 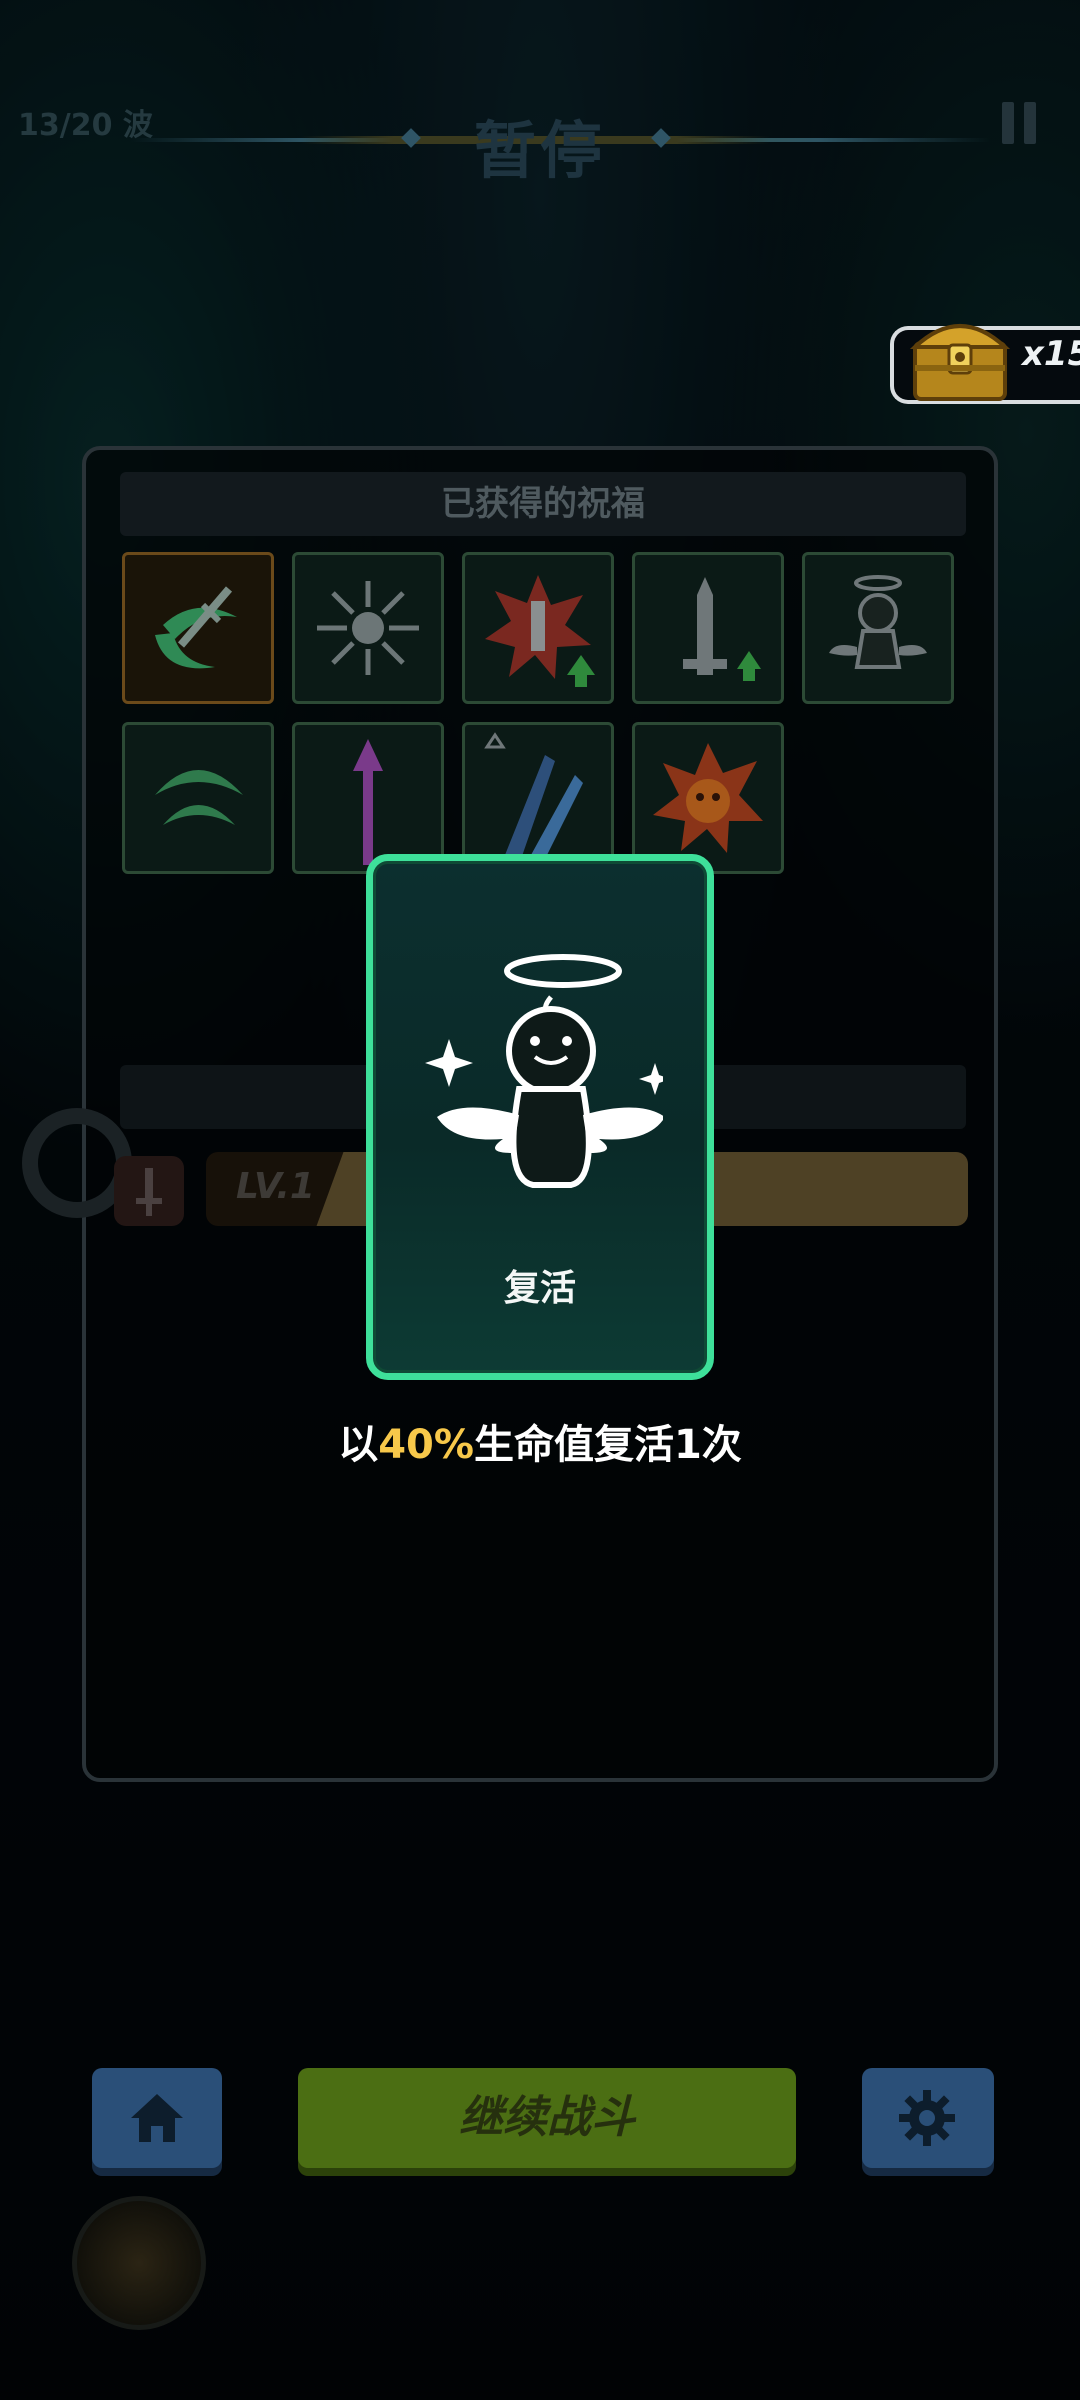 What do you see at coordinates (540, 1445) in the screenshot?
I see `card-description: 以40%生命值复活1次` at bounding box center [540, 1445].